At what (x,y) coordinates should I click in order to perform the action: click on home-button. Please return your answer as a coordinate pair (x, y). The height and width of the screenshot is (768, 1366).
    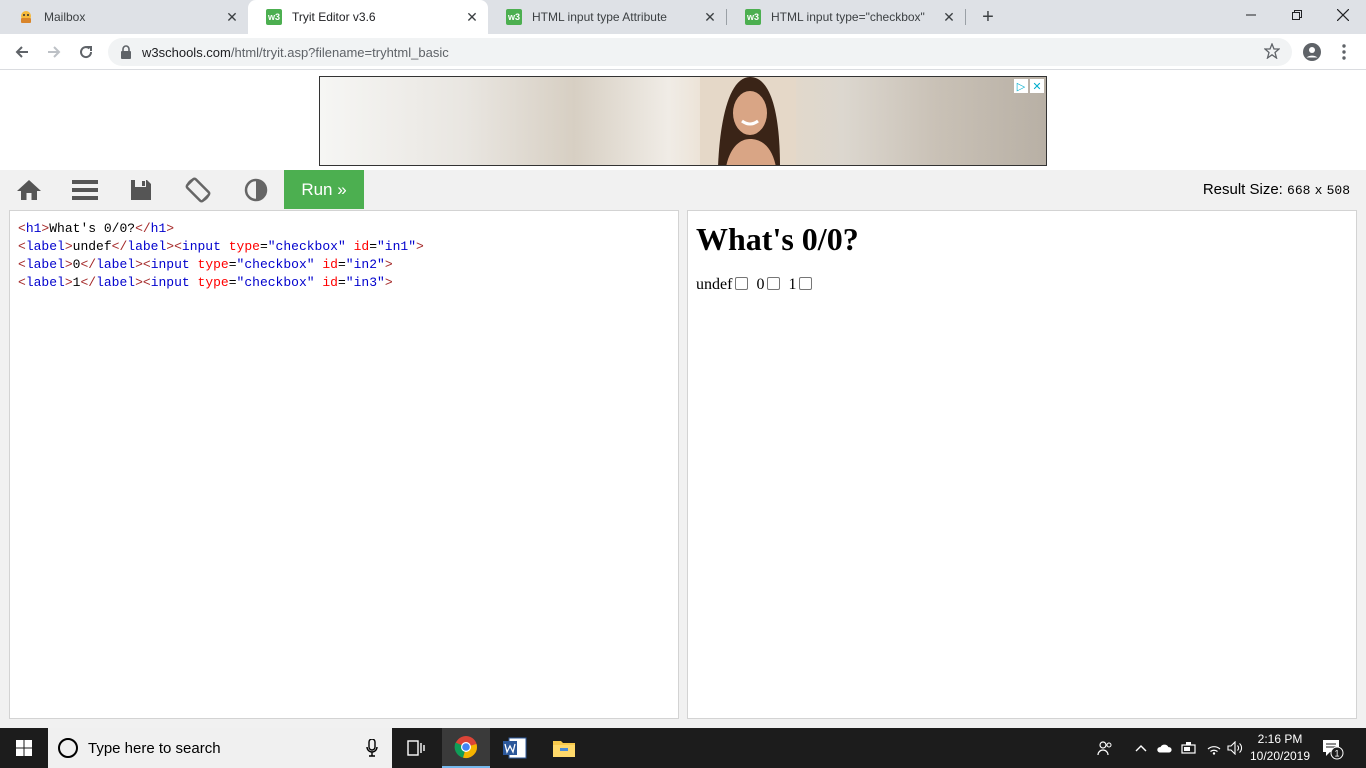
    Looking at the image, I should click on (29, 190).